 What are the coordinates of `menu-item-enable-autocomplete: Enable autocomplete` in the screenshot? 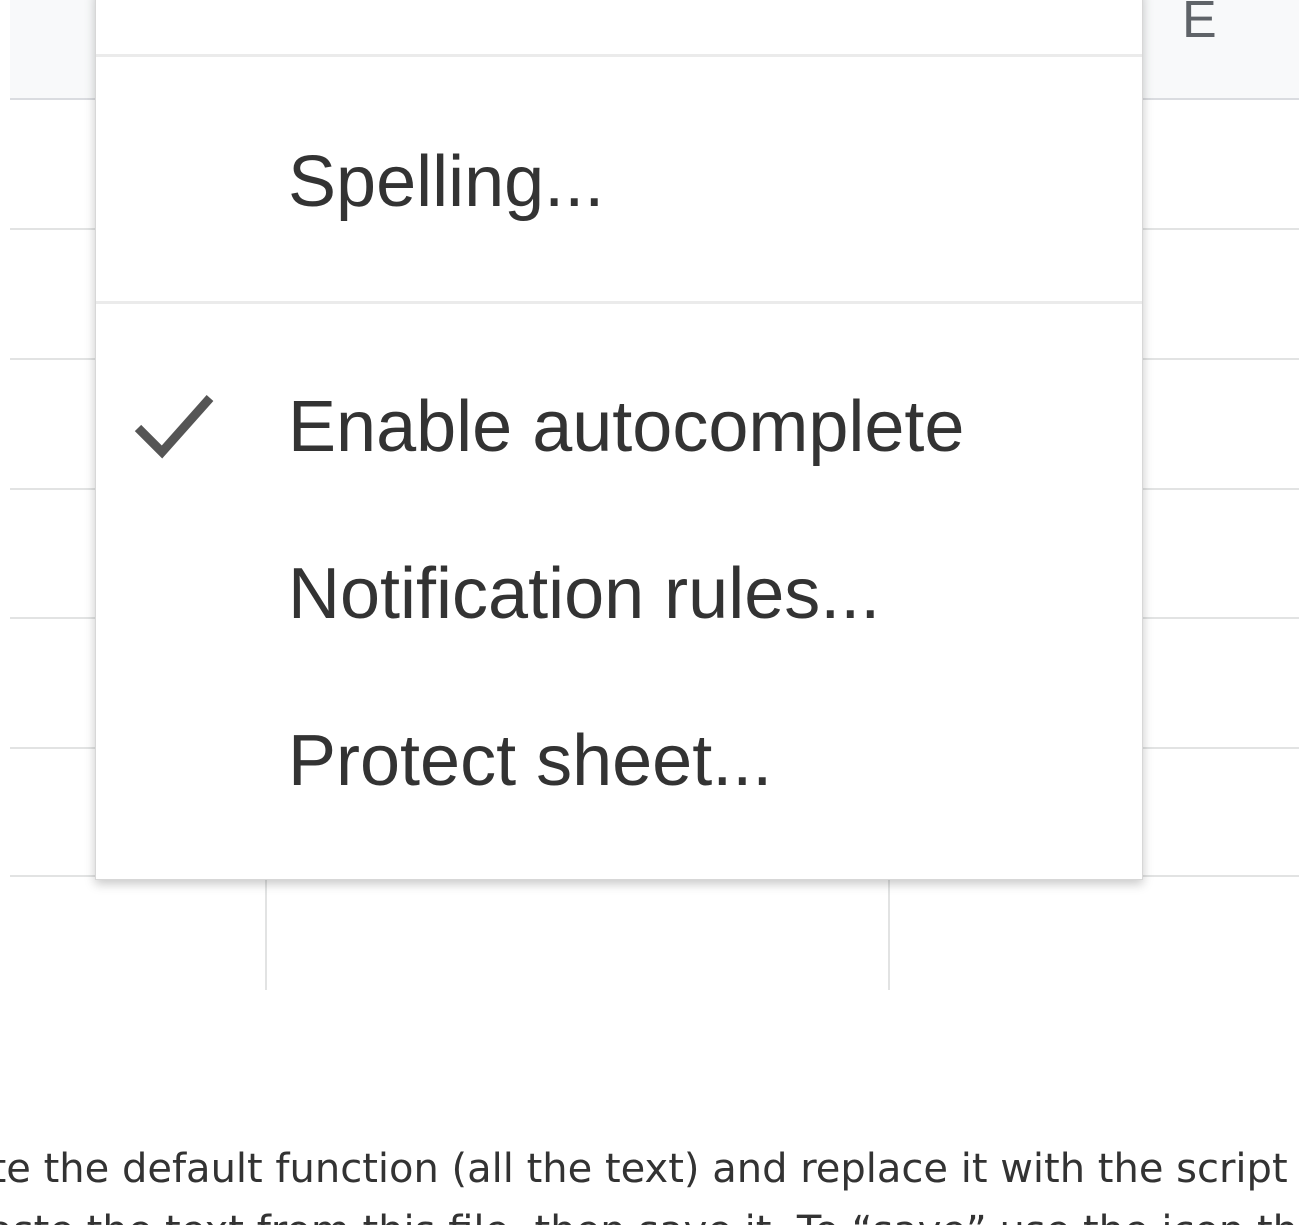 It's located at (619, 427).